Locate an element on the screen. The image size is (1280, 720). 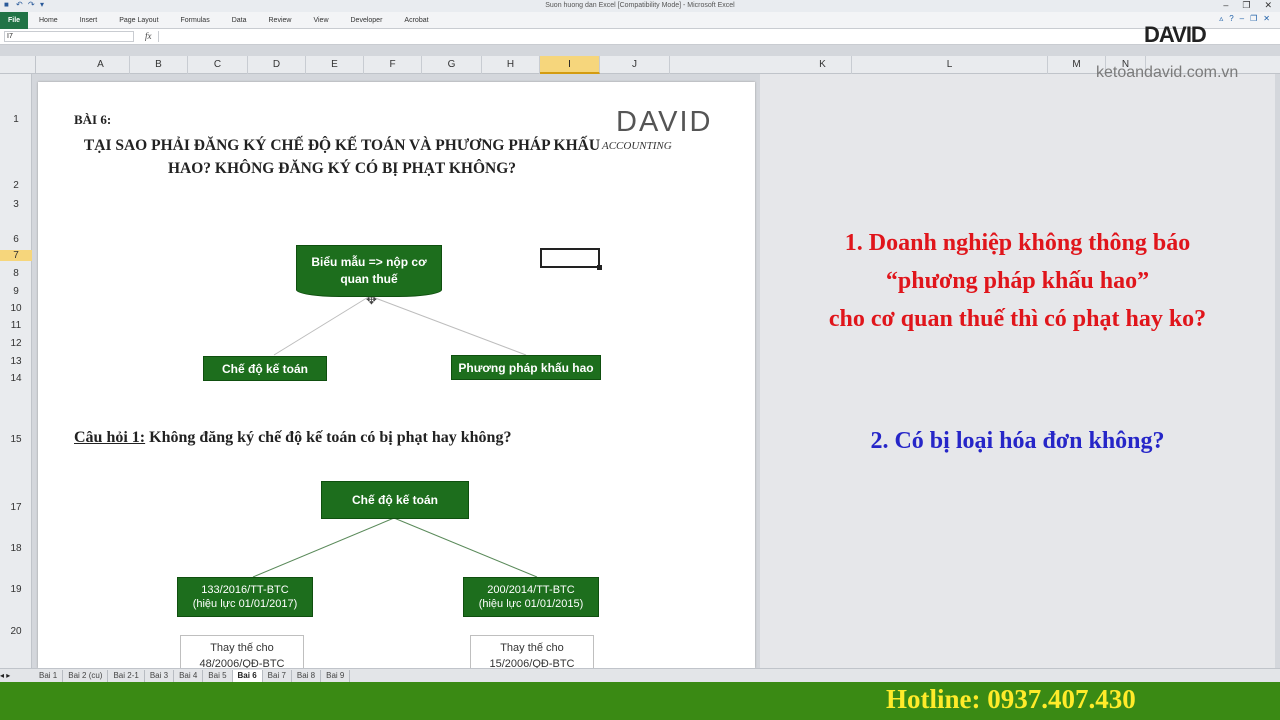
tab-review: Review is located at coordinates (280, 20).